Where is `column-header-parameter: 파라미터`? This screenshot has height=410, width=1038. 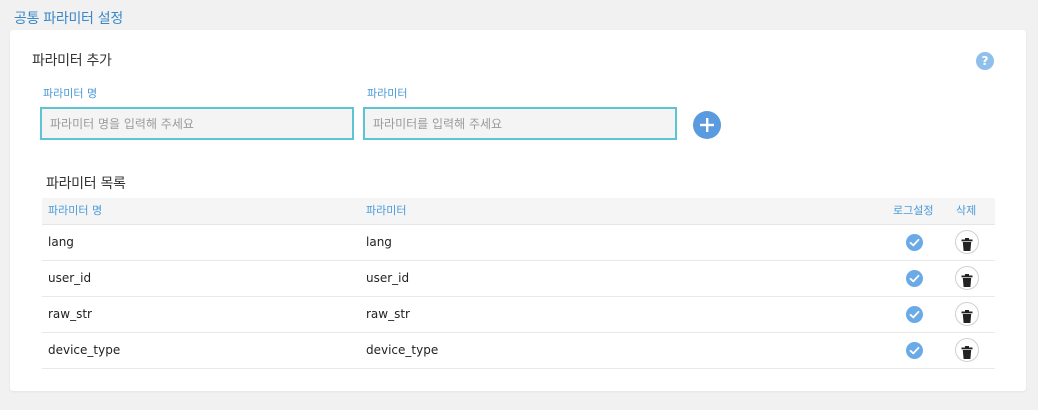 column-header-parameter: 파라미터 is located at coordinates (386, 210).